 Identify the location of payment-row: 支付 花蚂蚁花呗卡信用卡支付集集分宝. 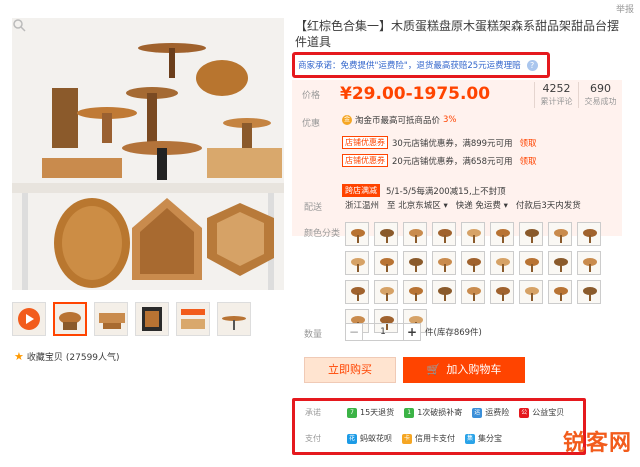
(408, 438).